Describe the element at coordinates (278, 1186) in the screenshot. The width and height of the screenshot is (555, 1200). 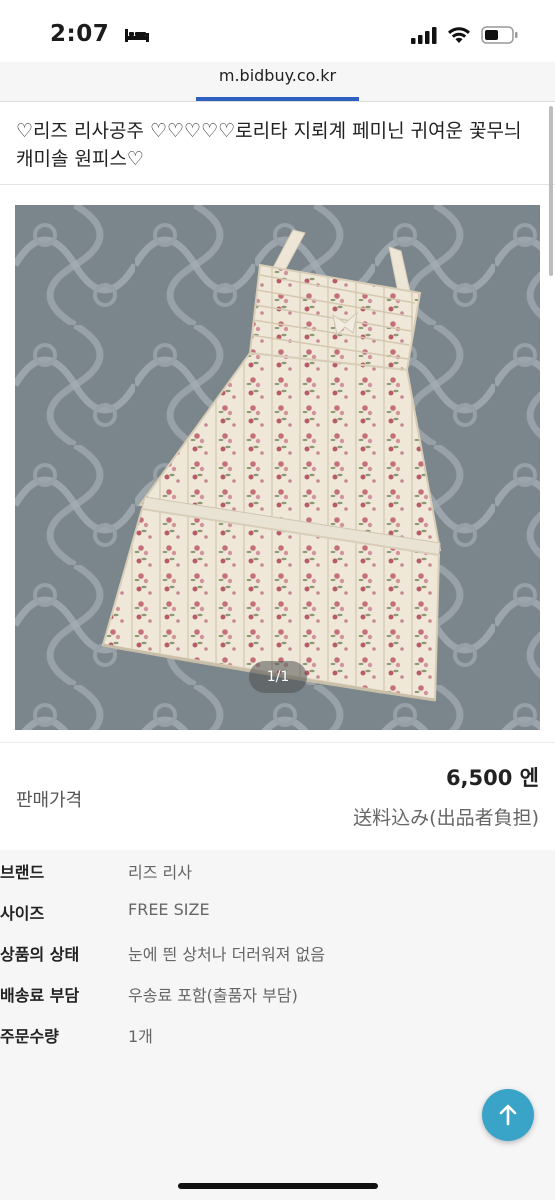
I see `home-indicator` at that location.